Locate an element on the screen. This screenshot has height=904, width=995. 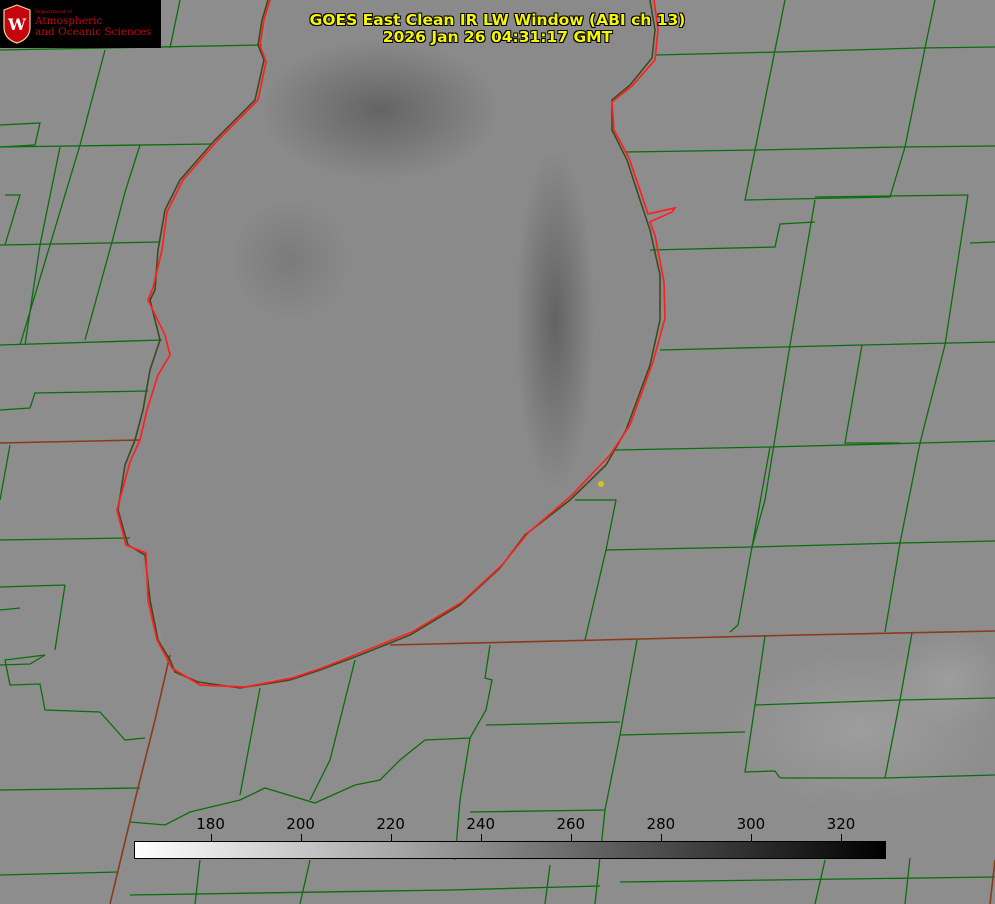
cold-cloud-band-east is located at coordinates (555, 320).